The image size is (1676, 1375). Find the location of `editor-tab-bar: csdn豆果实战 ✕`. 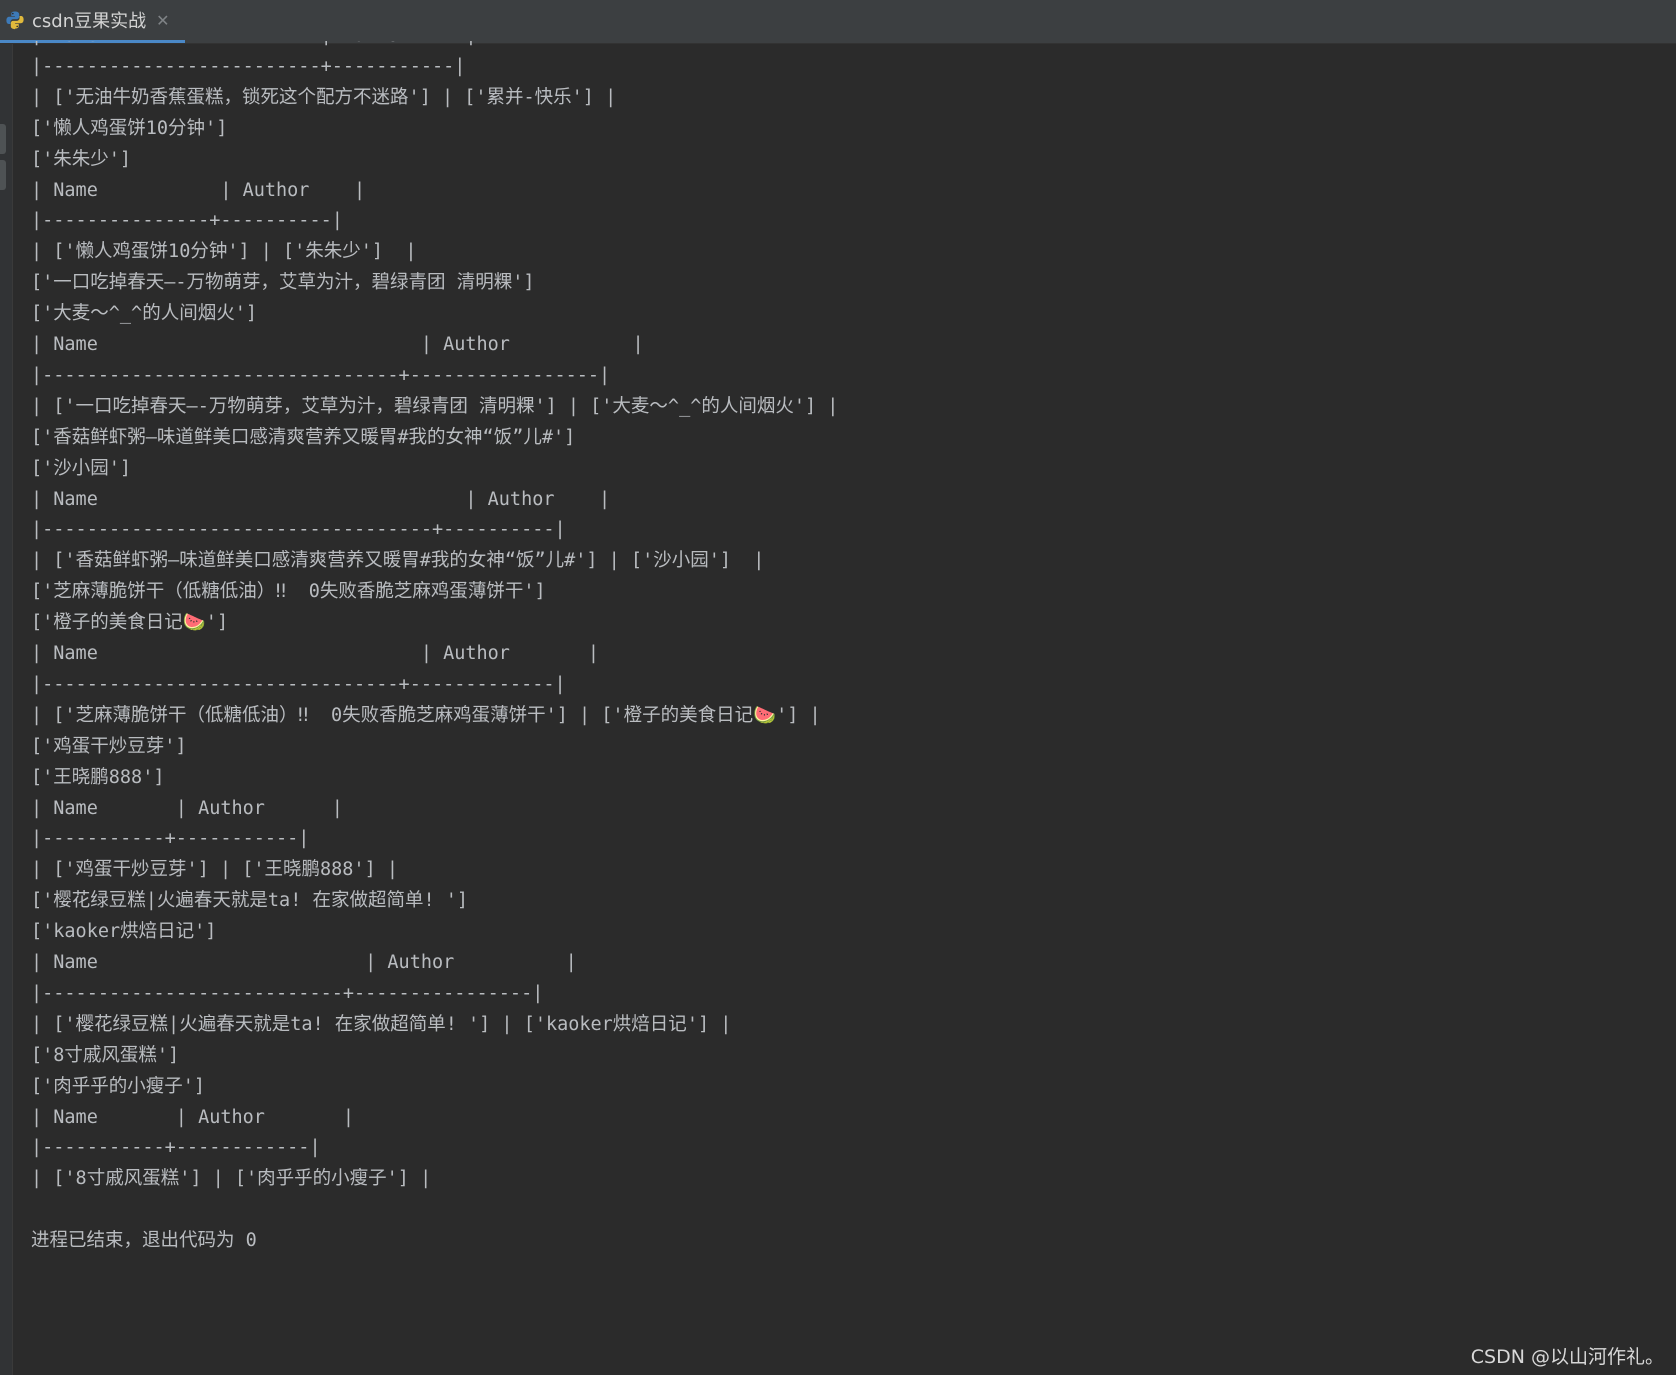

editor-tab-bar: csdn豆果实战 ✕ is located at coordinates (838, 22).